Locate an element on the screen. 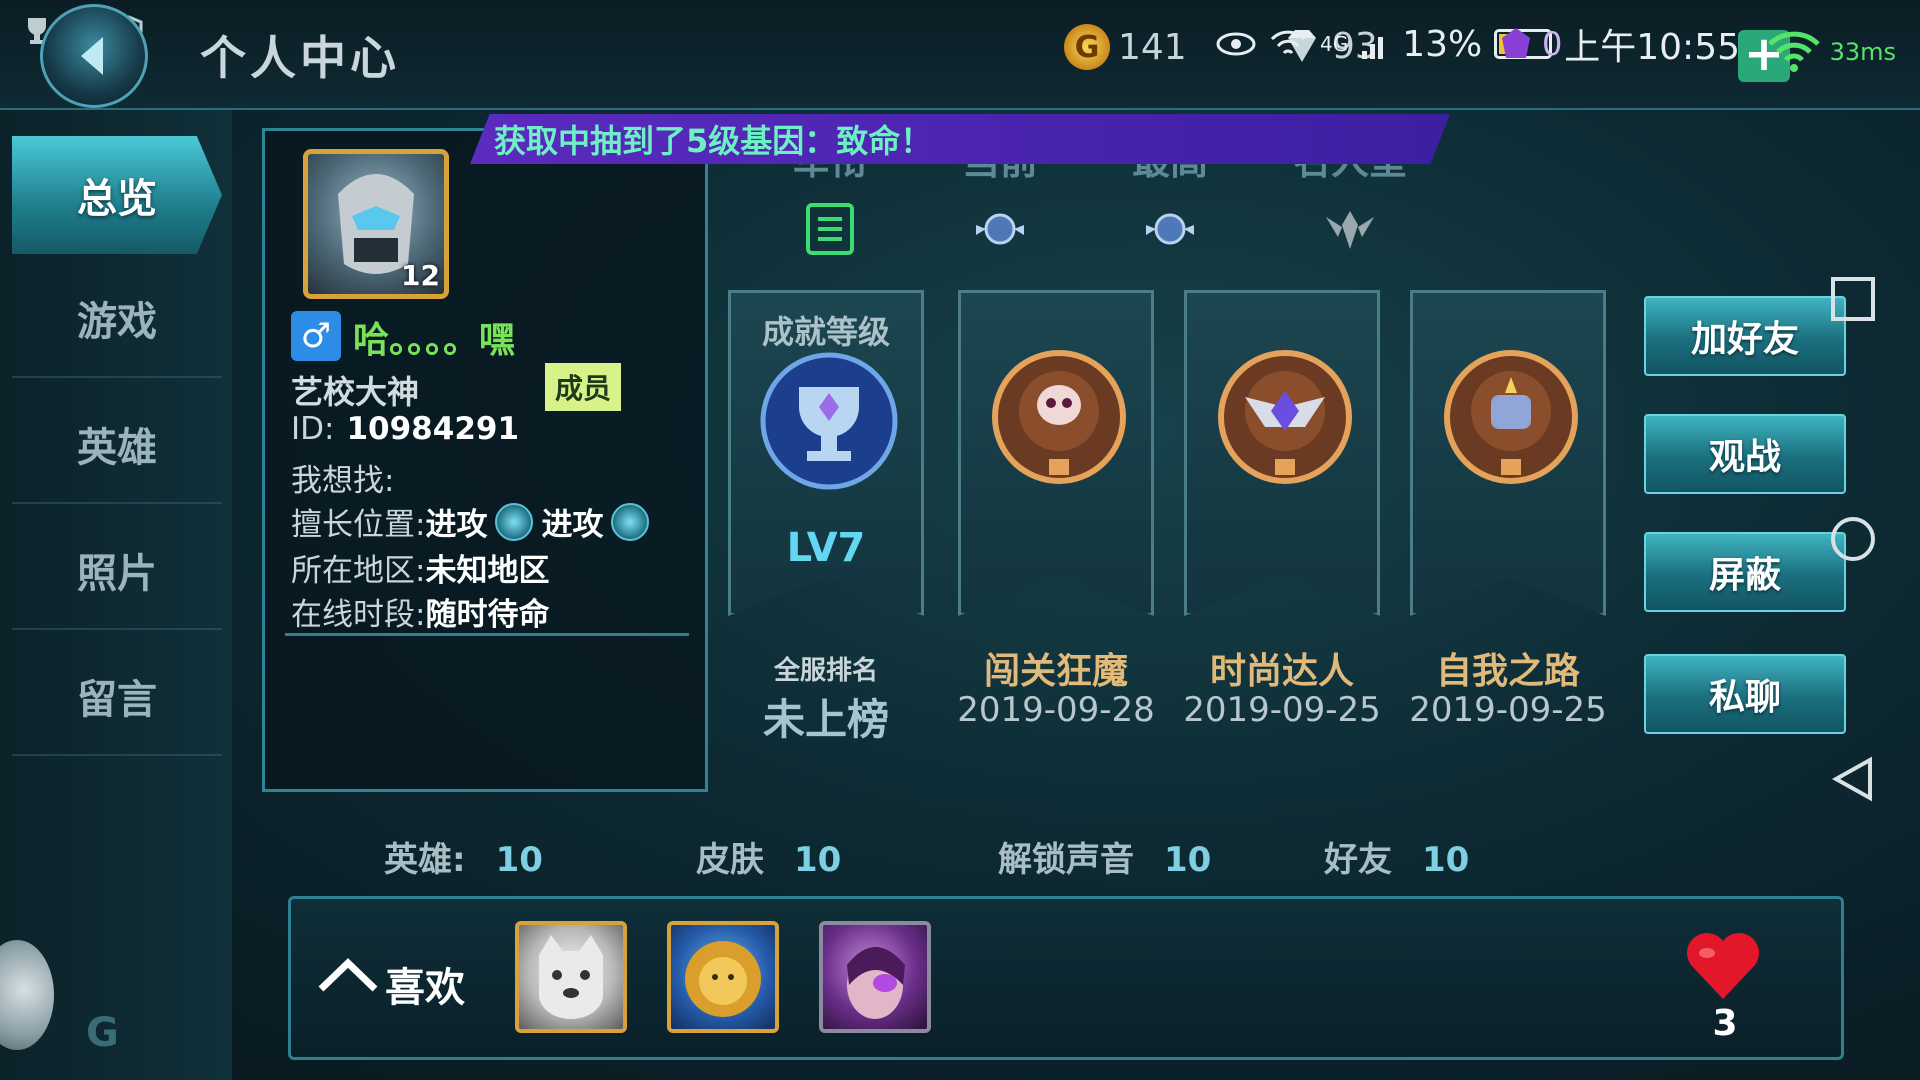  left-nav: 总览 游戏 英雄 照片 留言 is located at coordinates (116, 595).